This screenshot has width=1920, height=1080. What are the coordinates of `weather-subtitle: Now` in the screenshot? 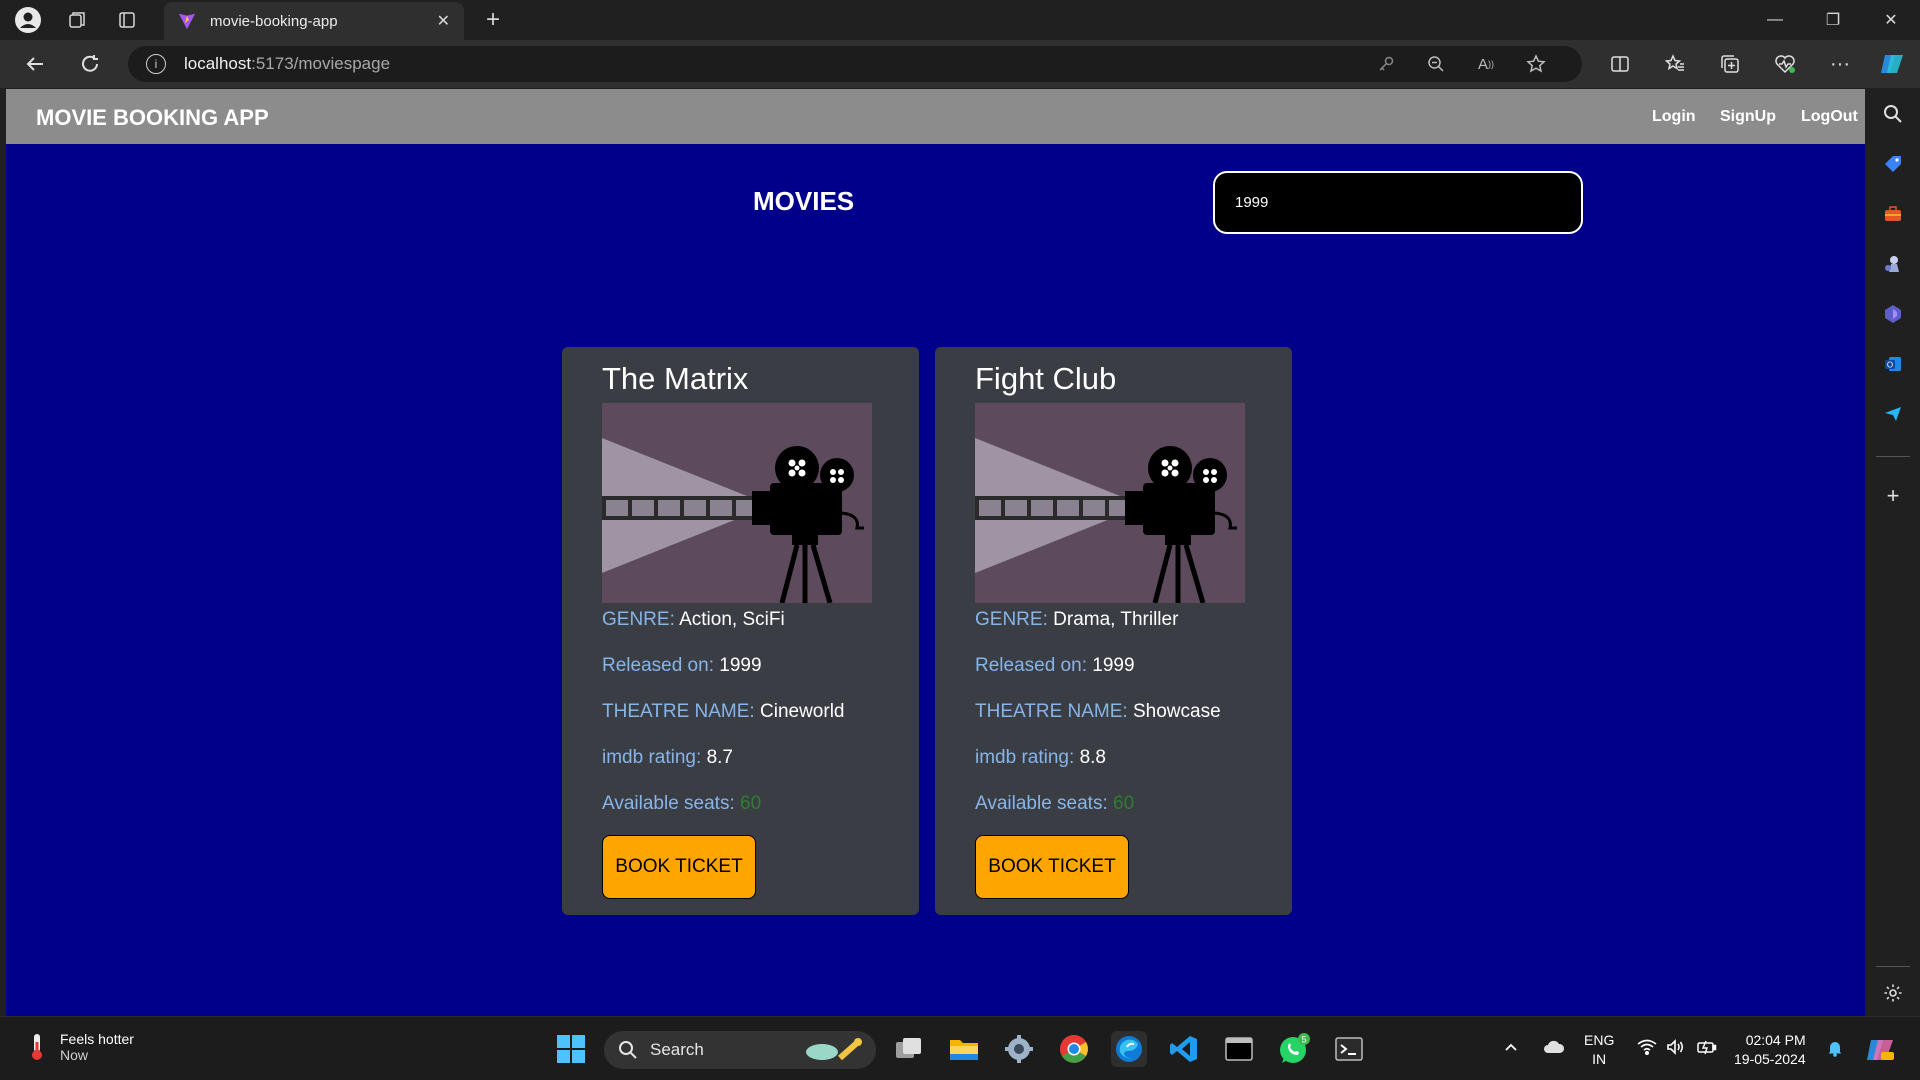 It's located at (74, 1055).